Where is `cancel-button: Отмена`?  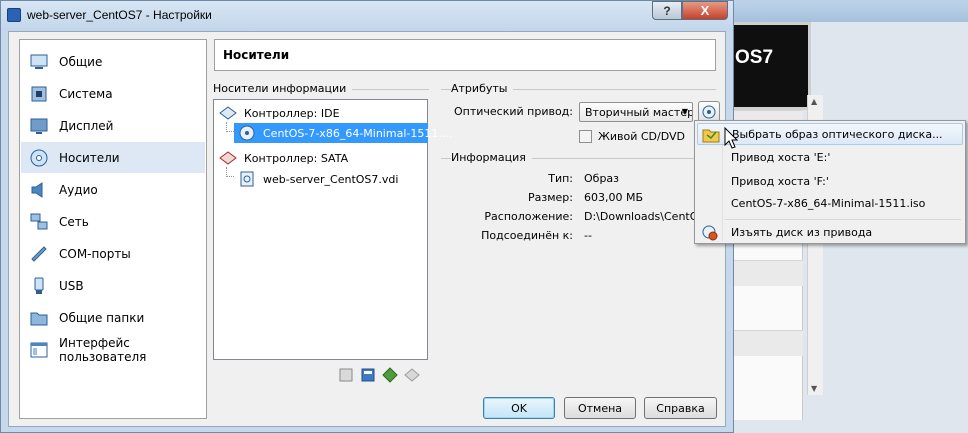
cancel-button: Отмена is located at coordinates (600, 408).